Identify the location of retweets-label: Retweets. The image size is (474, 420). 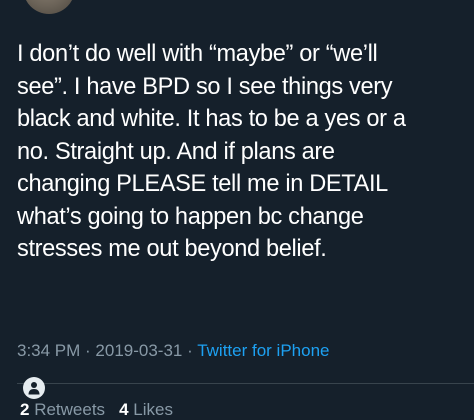
(67, 409).